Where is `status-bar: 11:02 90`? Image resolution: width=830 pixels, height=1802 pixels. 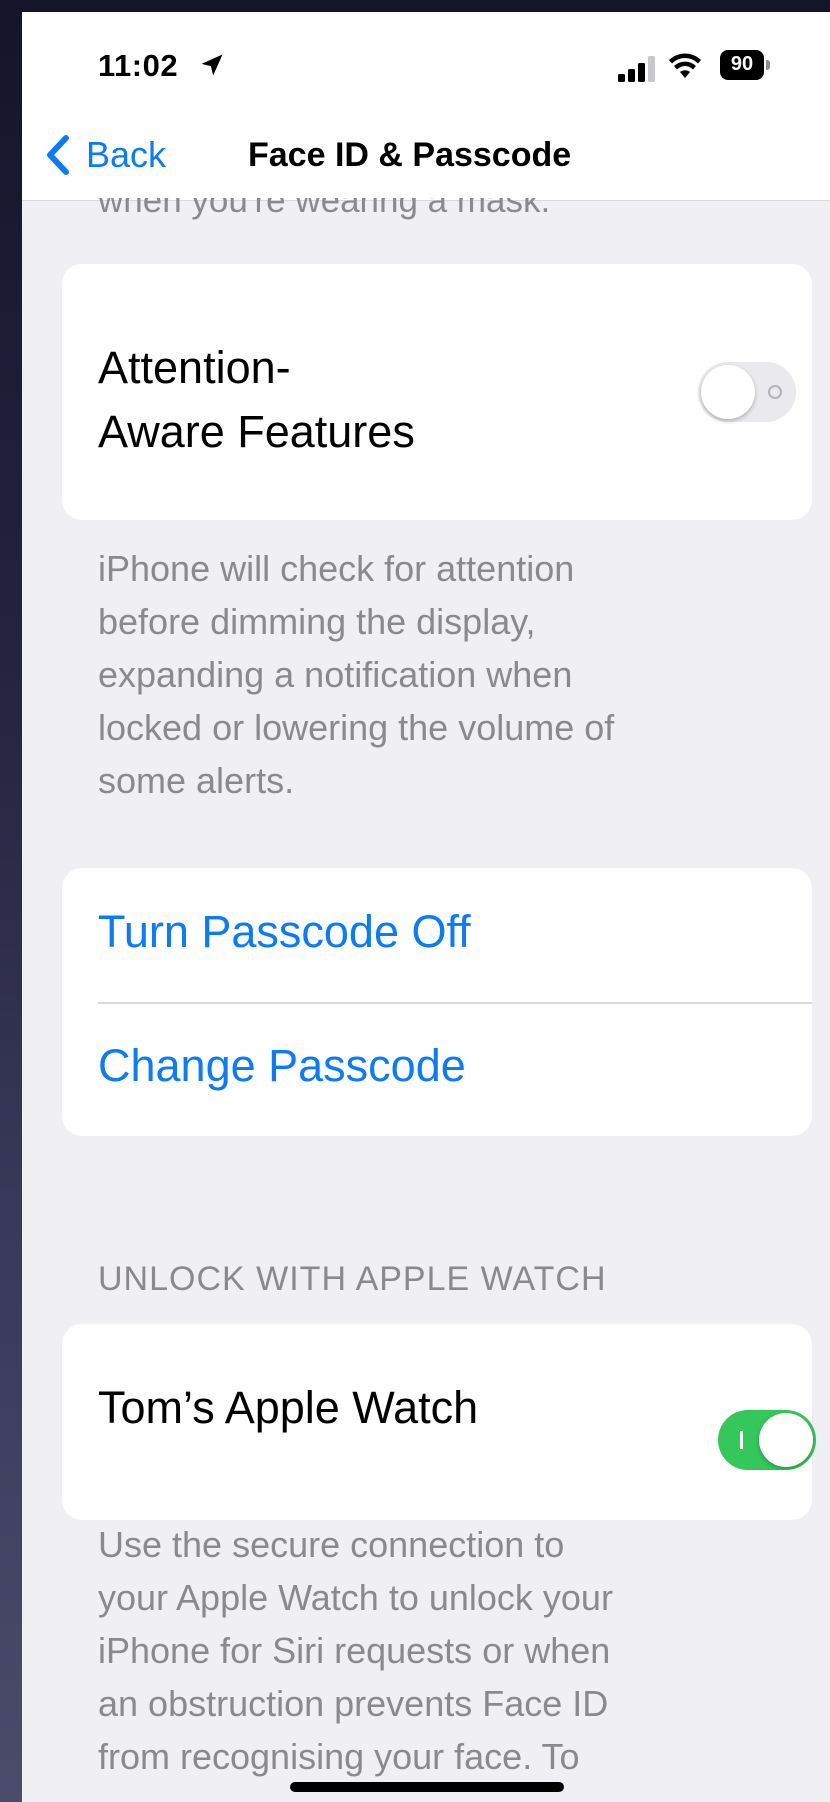
status-bar: 11:02 90 is located at coordinates (426, 60).